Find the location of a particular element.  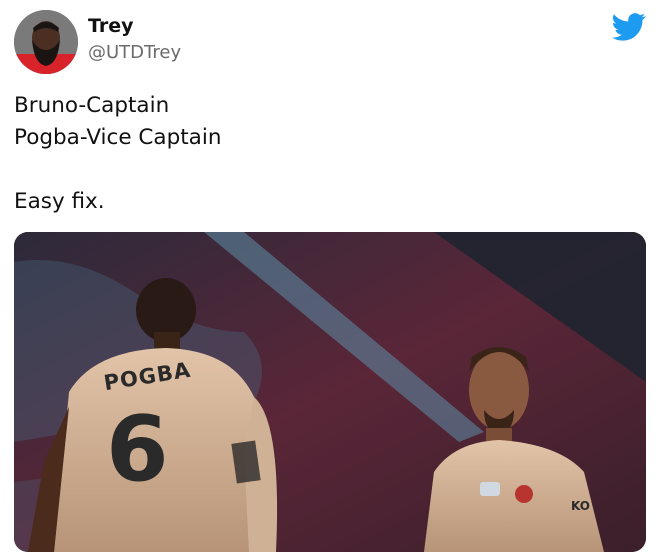

jersey-number: 6 is located at coordinates (137, 449).